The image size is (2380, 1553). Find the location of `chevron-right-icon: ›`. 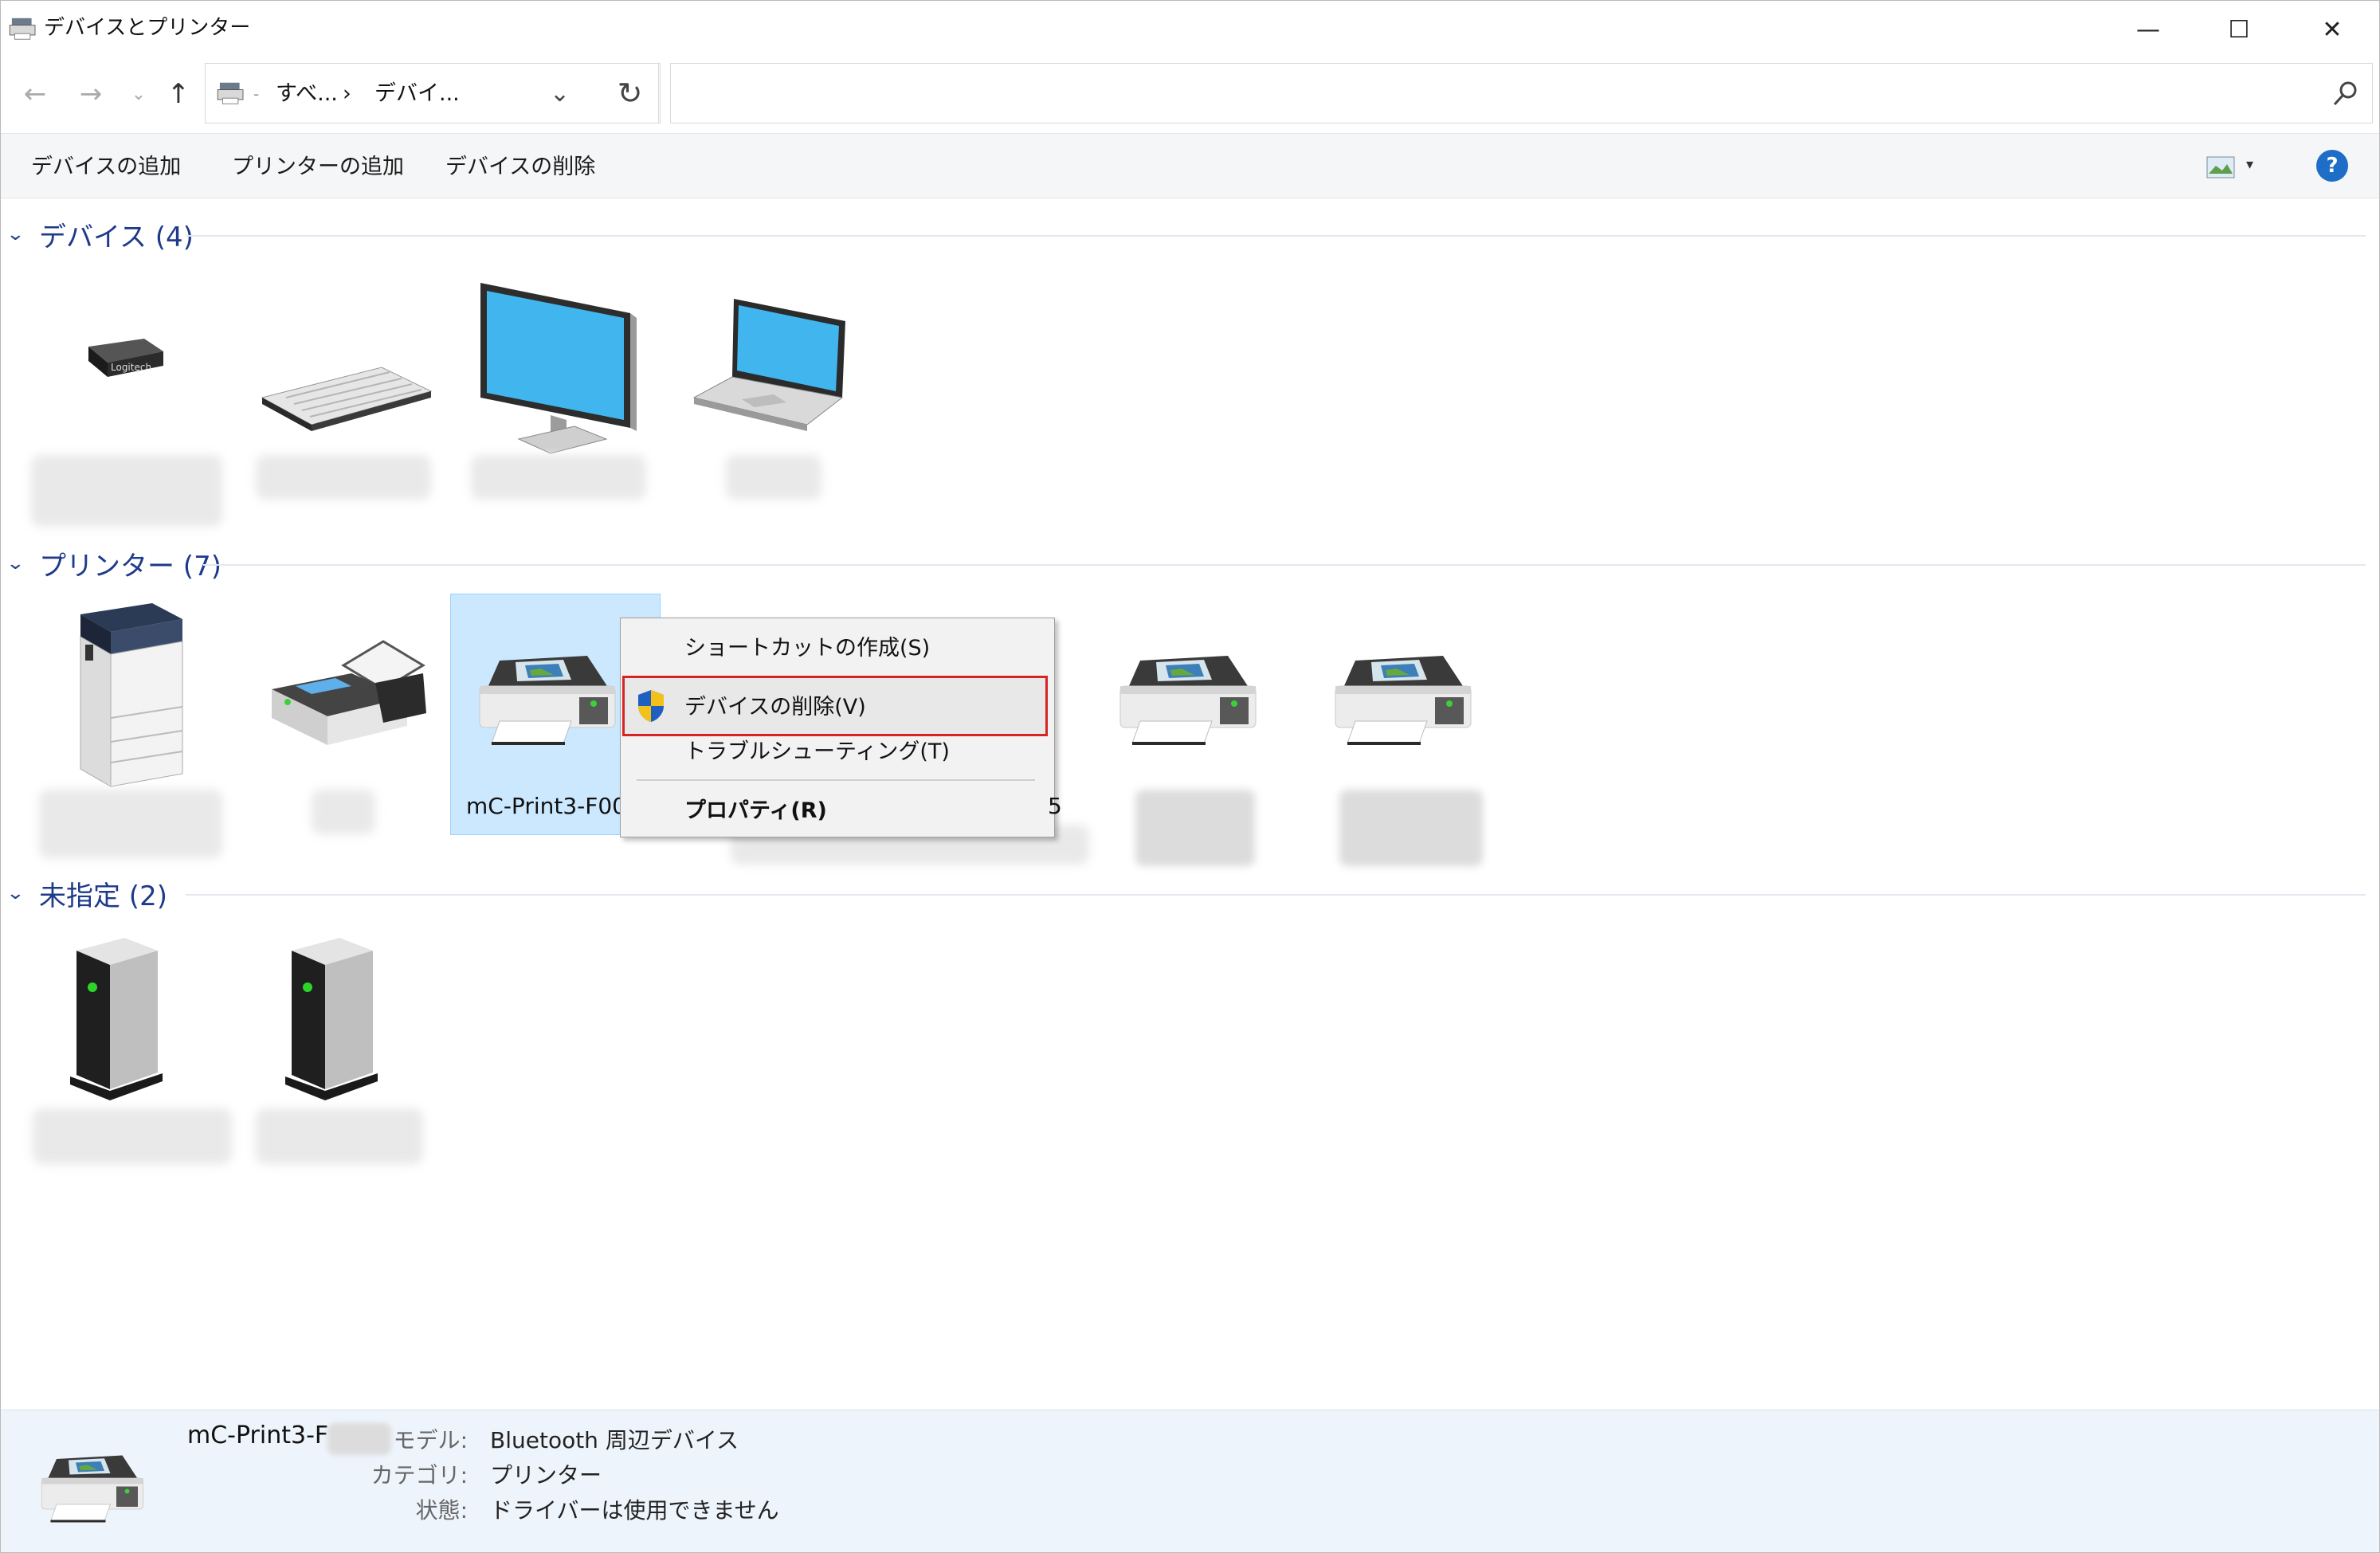

chevron-right-icon: › is located at coordinates (347, 93).